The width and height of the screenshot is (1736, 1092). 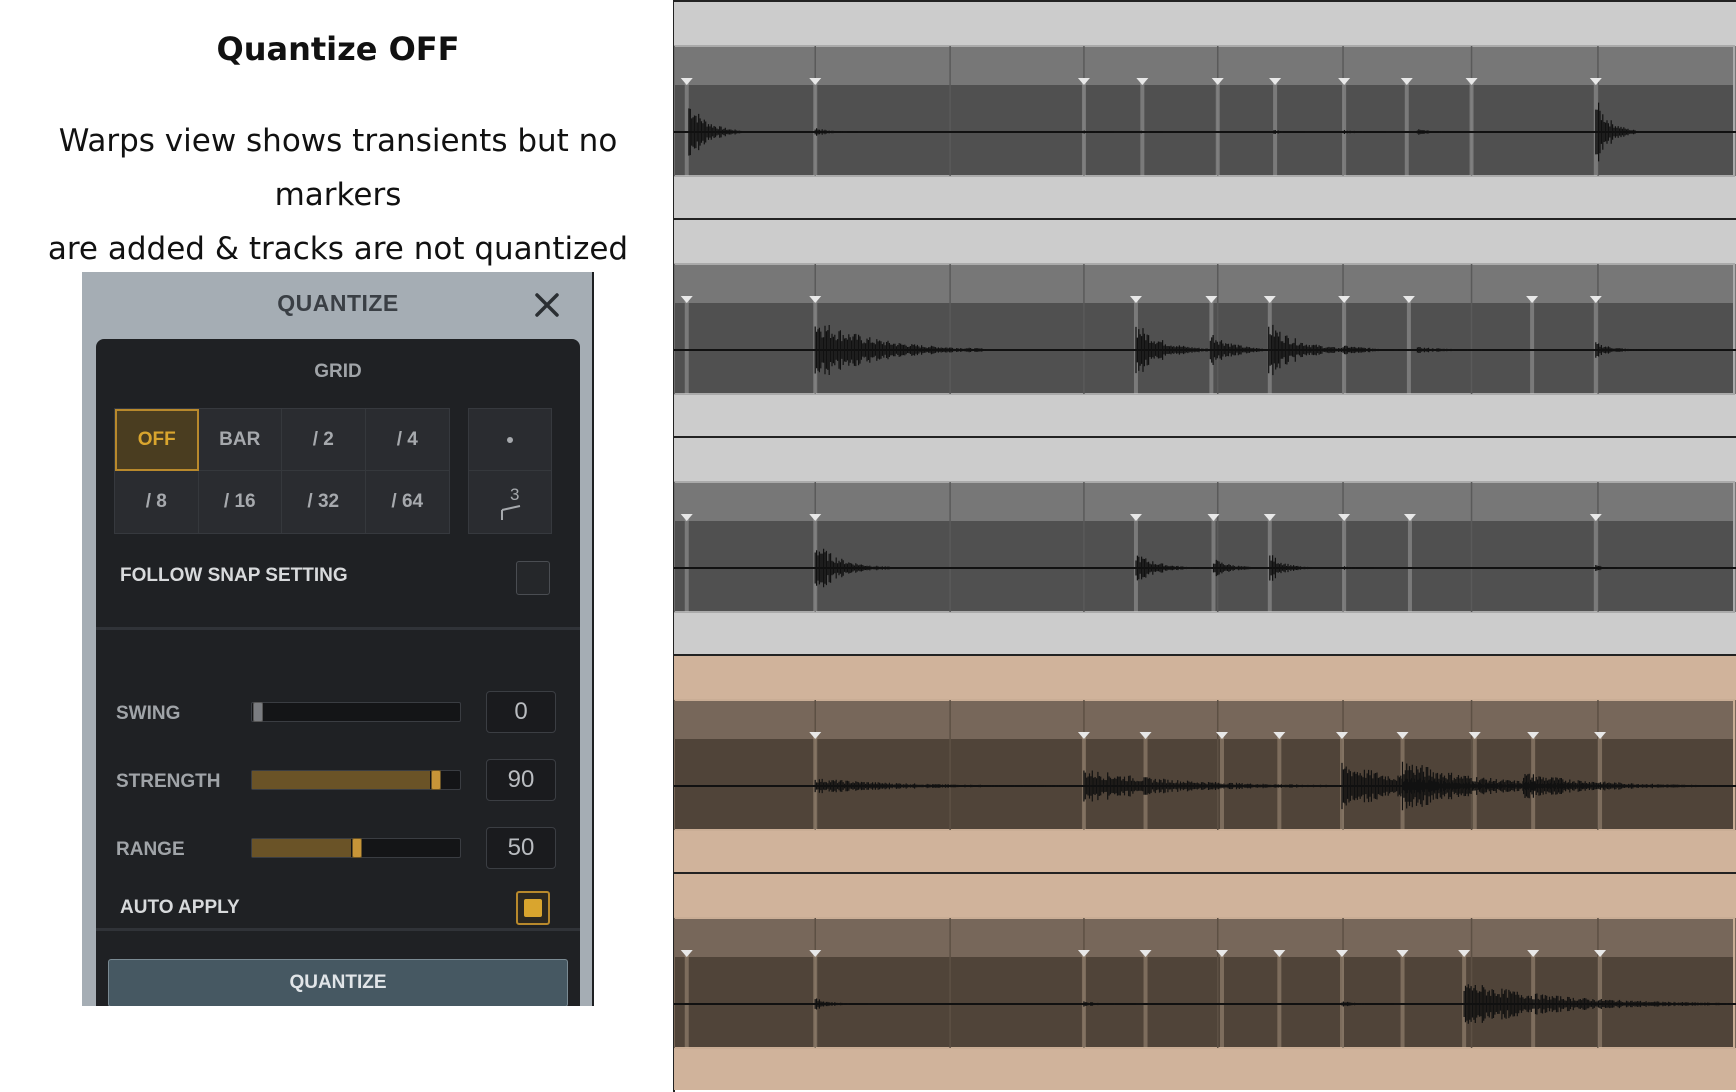 I want to click on quantize-panel-title: QUANTIZE, so click(x=338, y=303).